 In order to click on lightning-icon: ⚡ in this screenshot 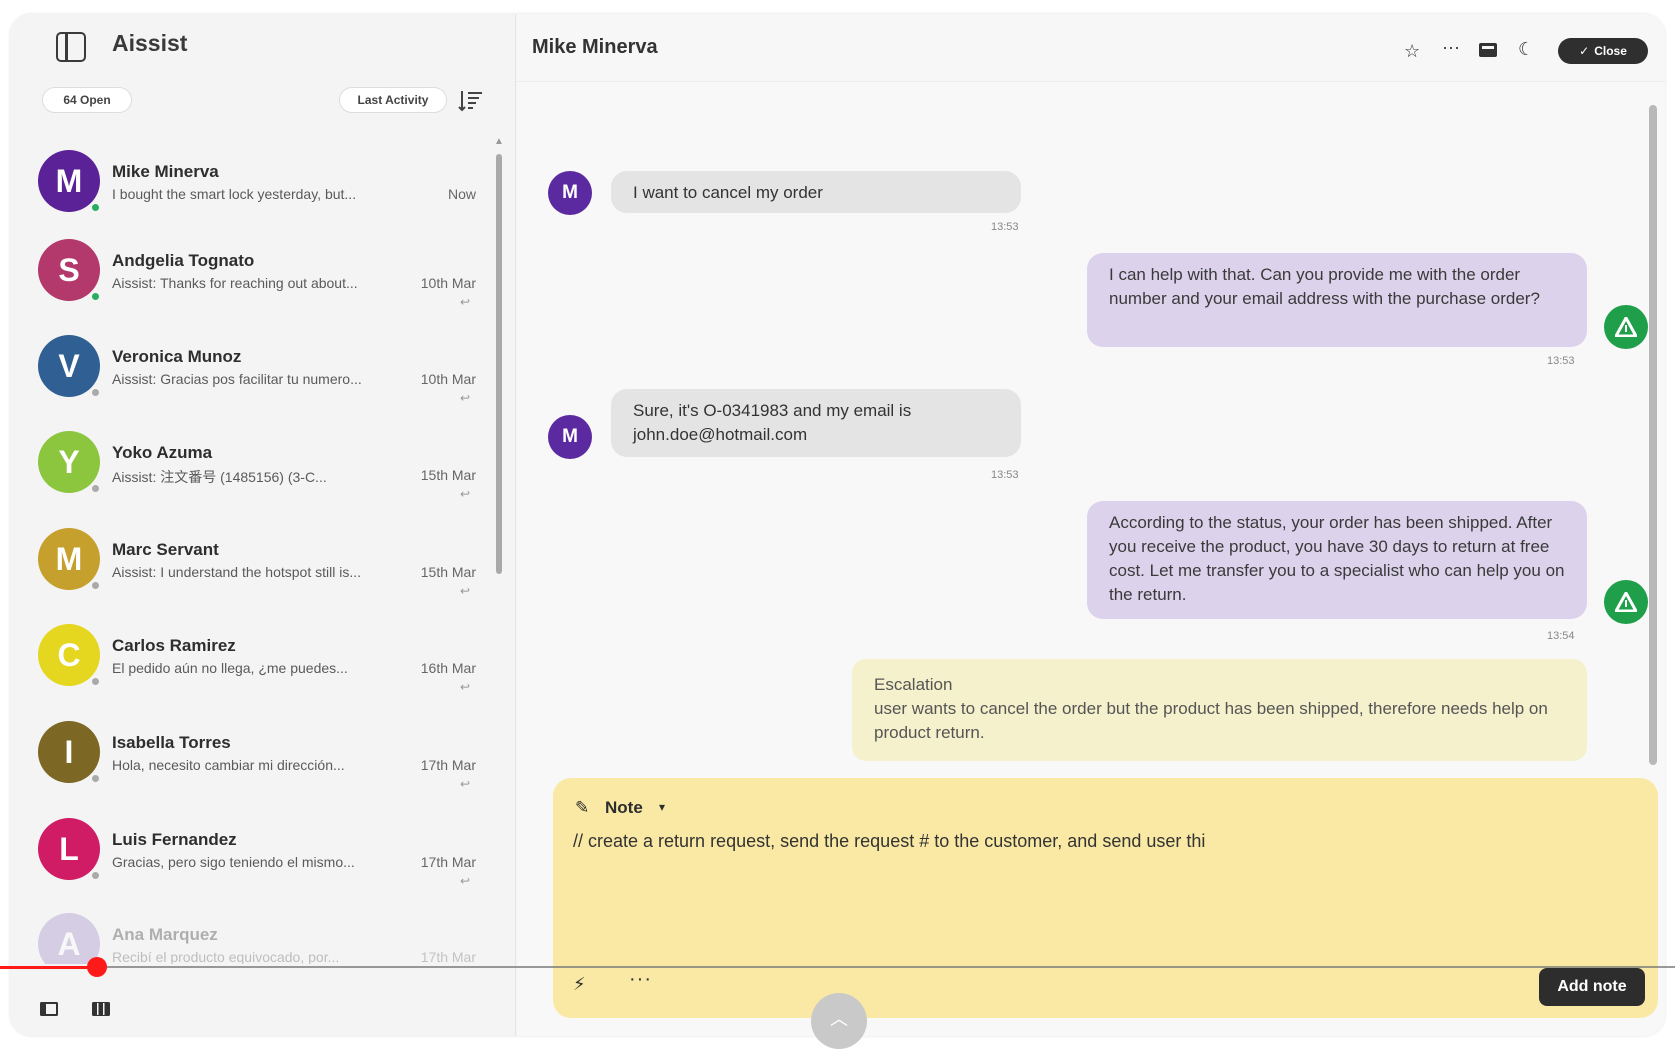, I will do `click(579, 984)`.